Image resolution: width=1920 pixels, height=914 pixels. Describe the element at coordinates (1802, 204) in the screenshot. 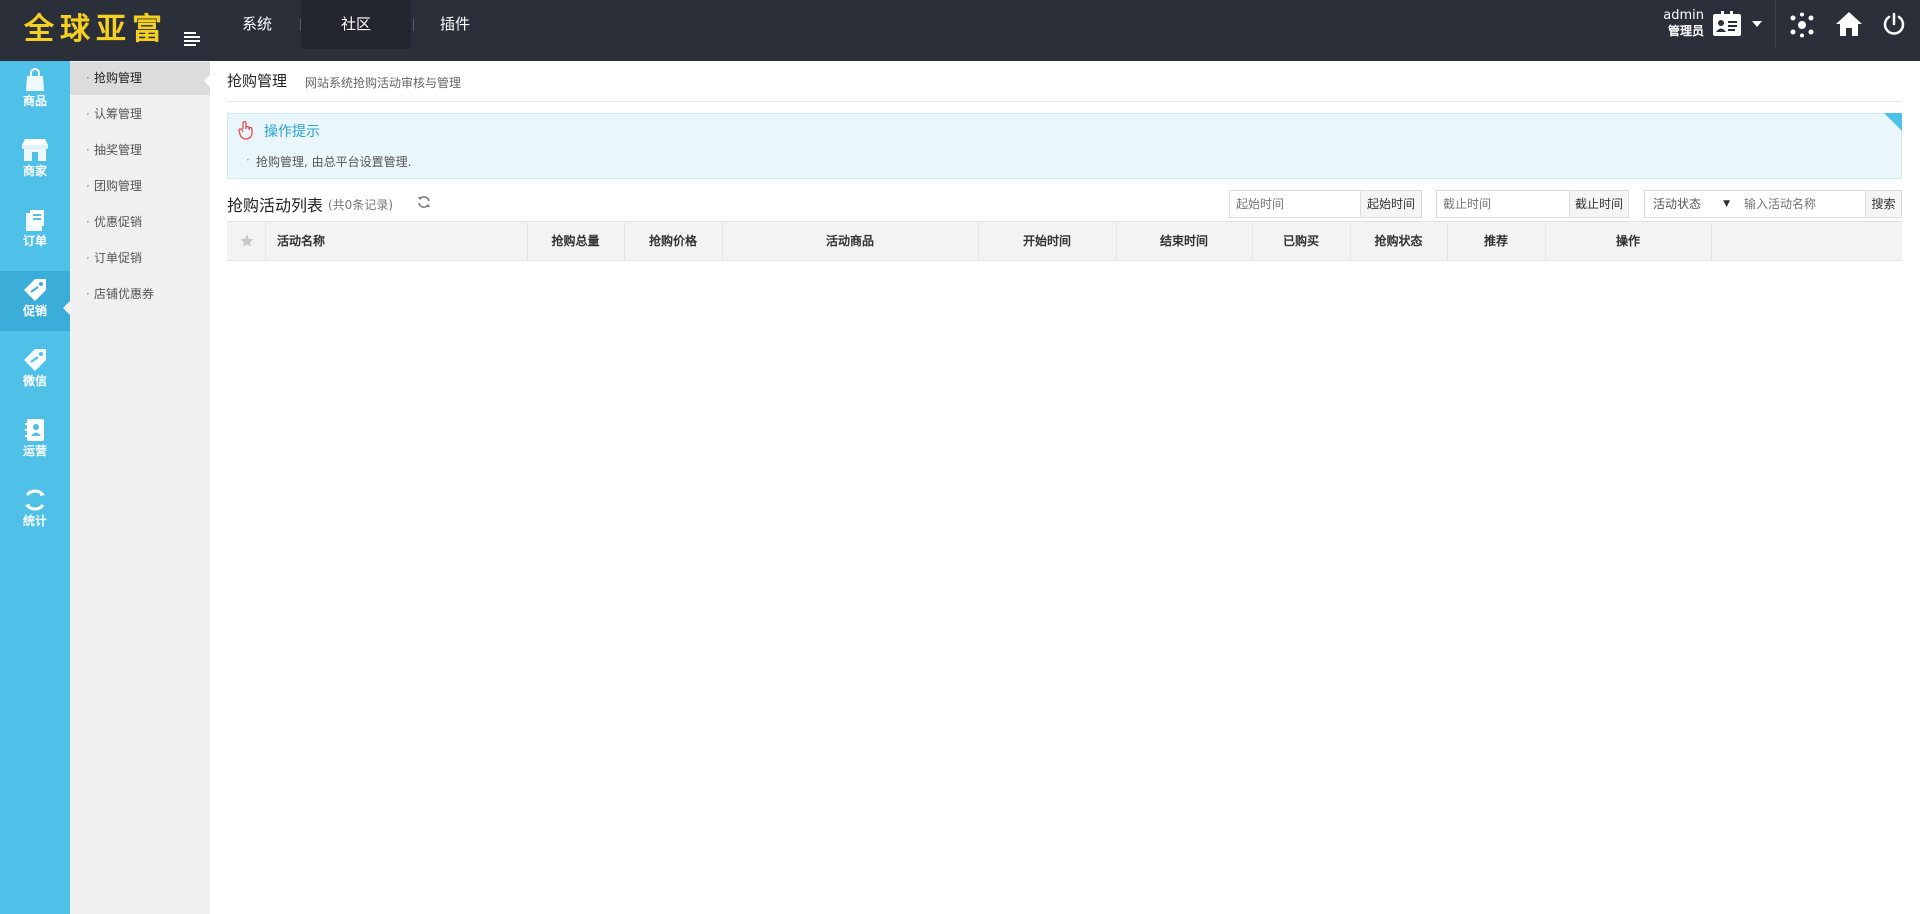

I see `activity-name-input` at that location.